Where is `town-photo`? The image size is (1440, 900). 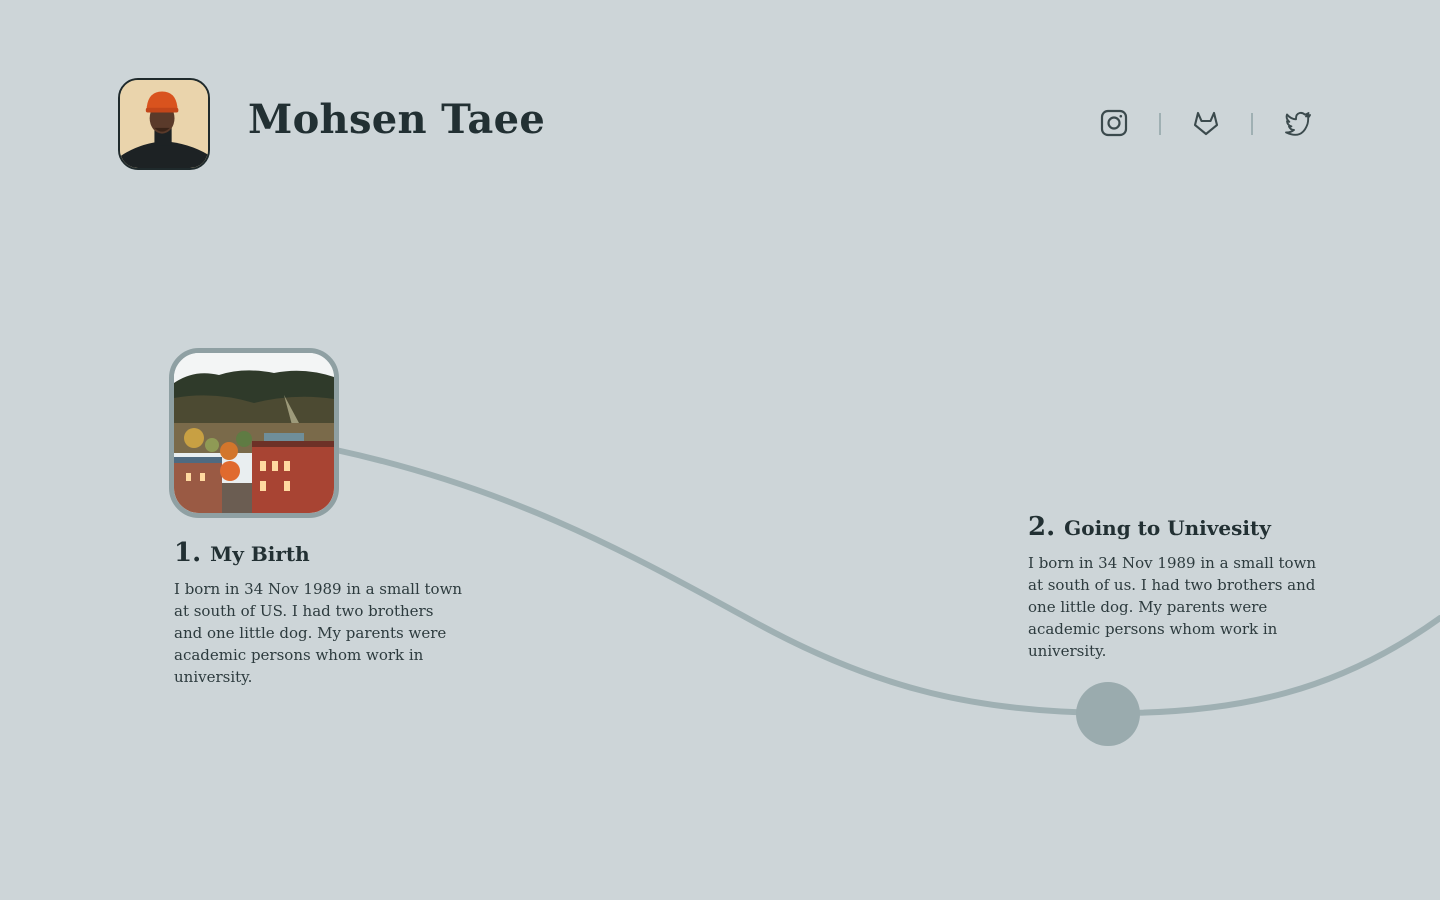 town-photo is located at coordinates (254, 433).